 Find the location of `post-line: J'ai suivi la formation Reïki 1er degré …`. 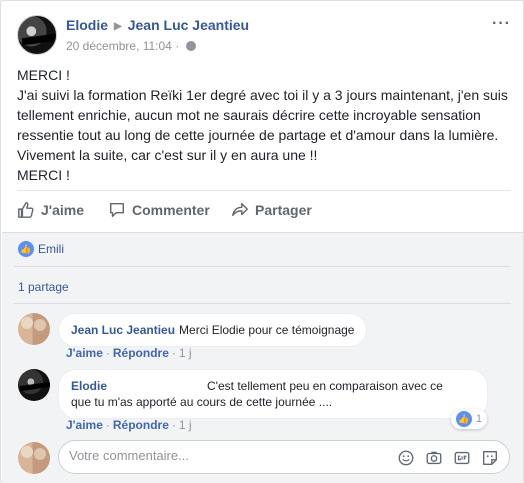

post-line: J'ai suivi la formation Reïki 1er degré … is located at coordinates (262, 95).